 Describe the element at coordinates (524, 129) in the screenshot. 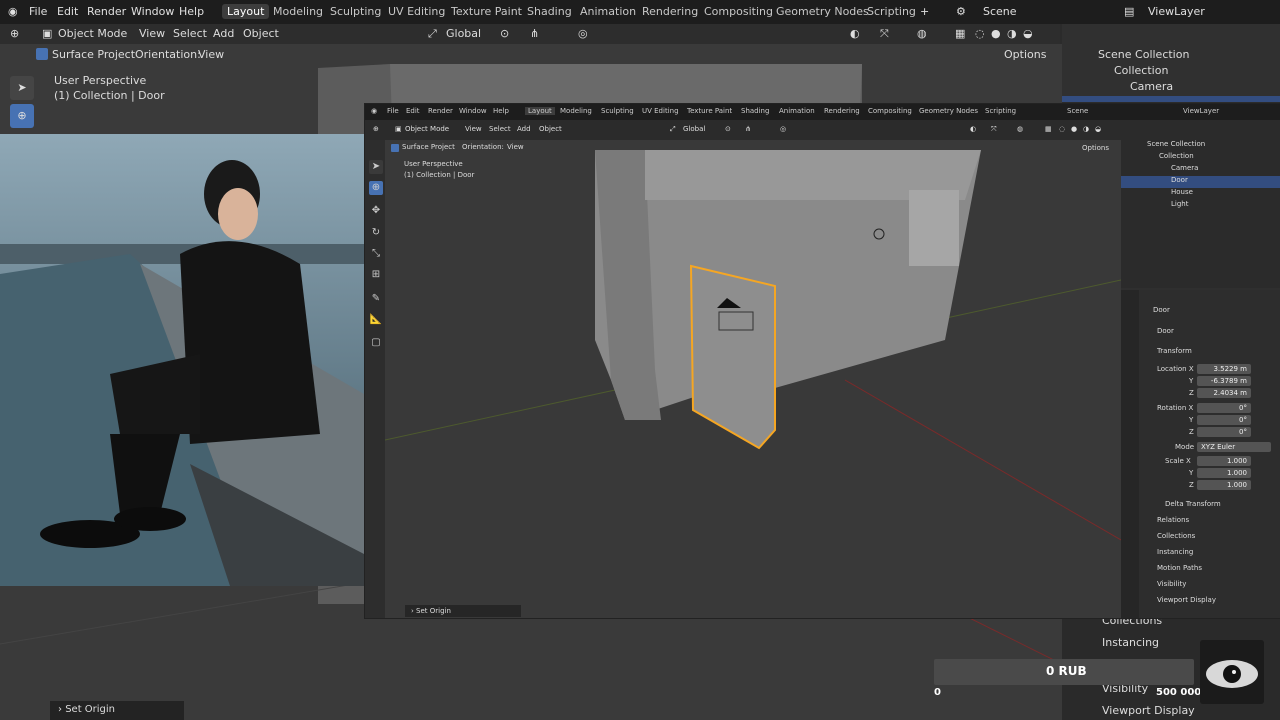

I see `inner-menu-add: Add` at that location.